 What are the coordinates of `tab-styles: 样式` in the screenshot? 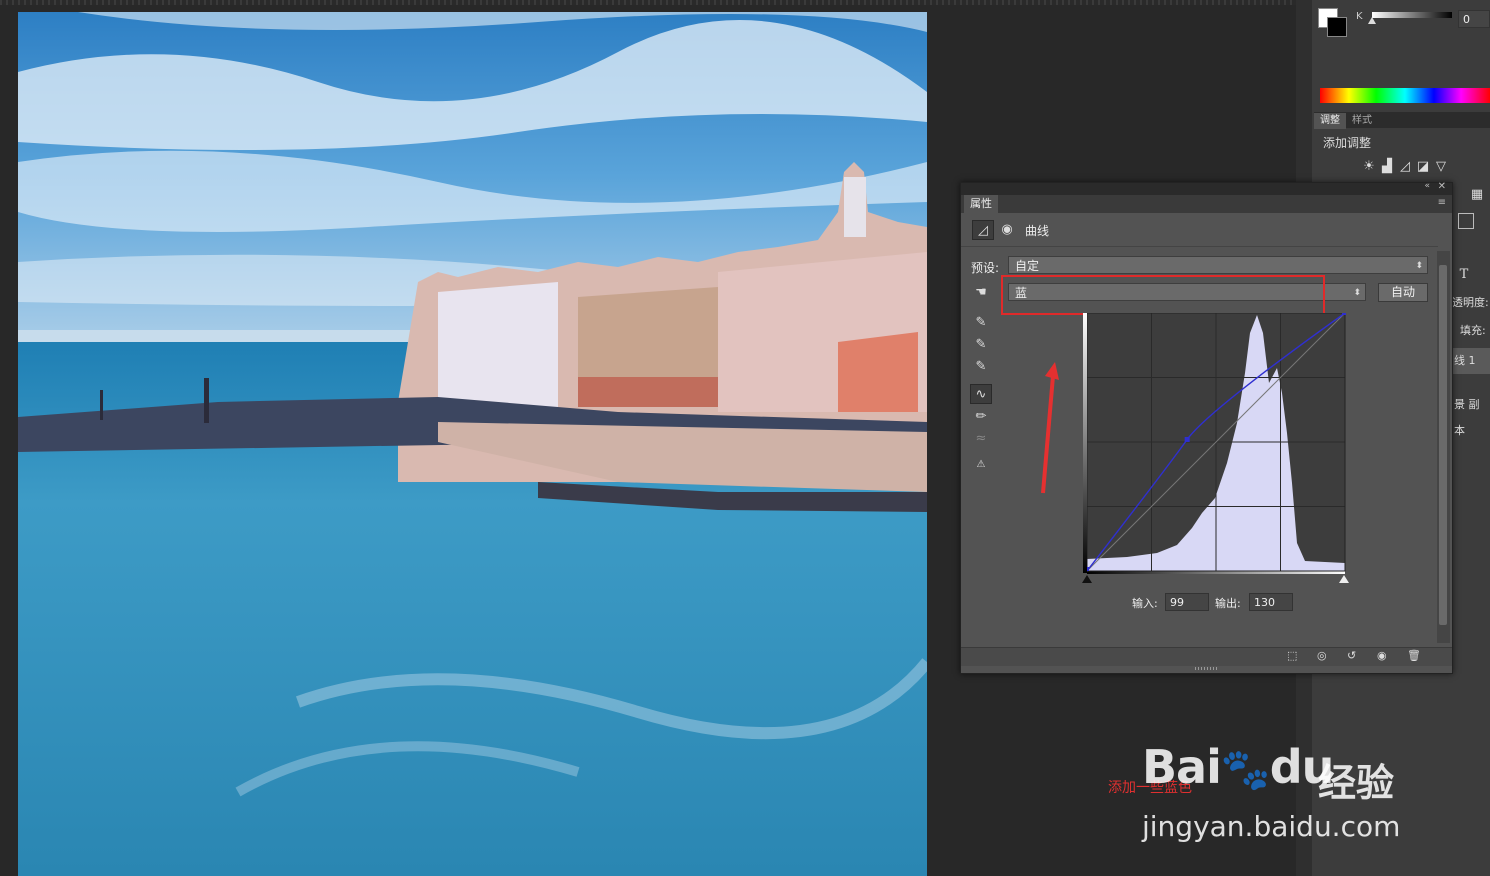 It's located at (1362, 121).